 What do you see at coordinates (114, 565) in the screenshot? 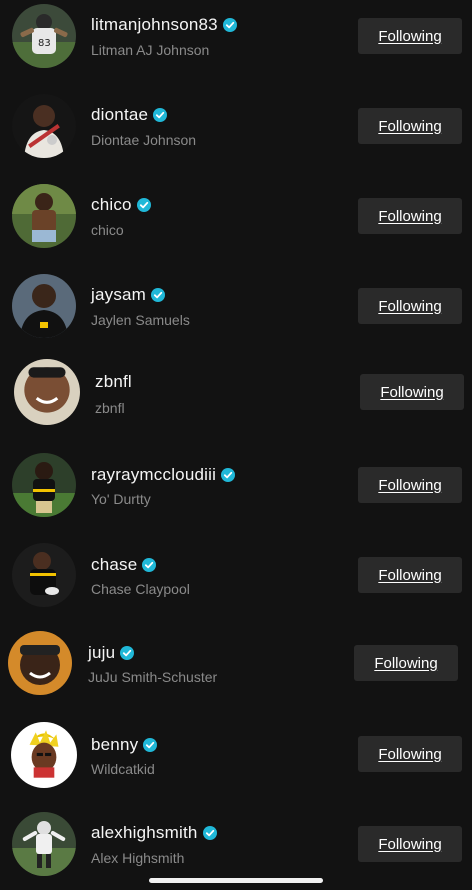
I see `username: chase` at bounding box center [114, 565].